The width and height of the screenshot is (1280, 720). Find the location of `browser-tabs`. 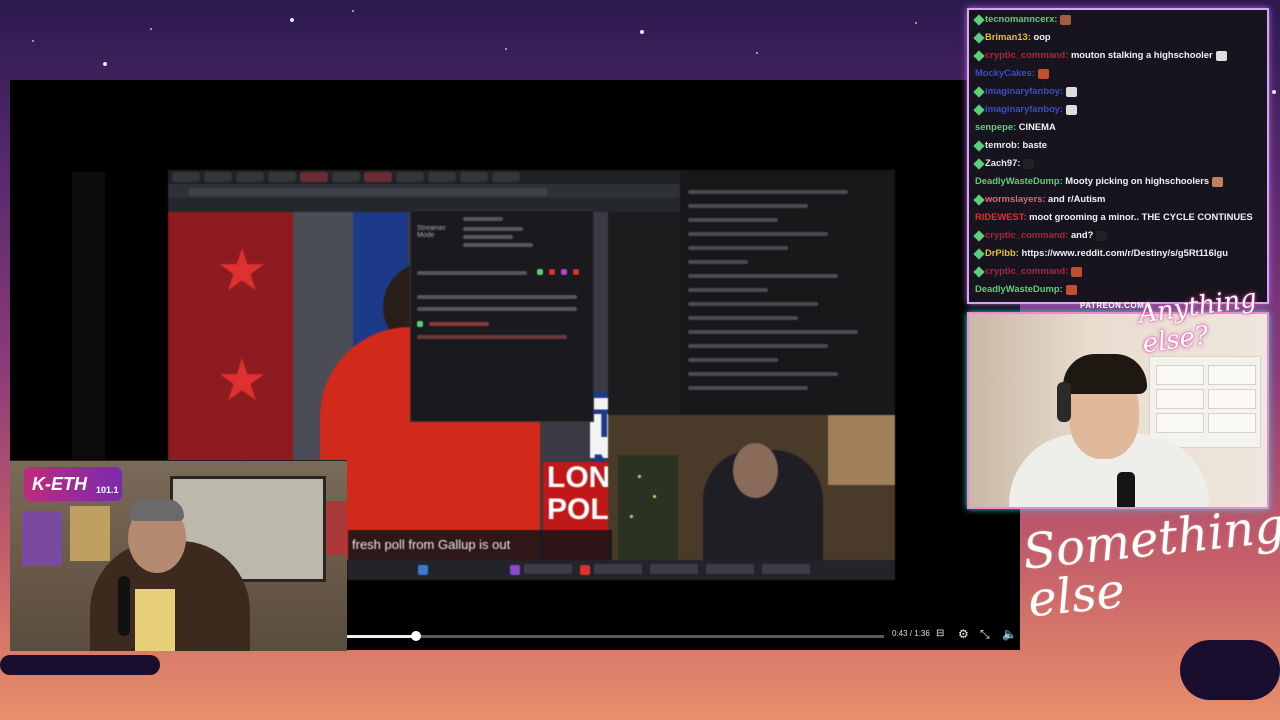

browser-tabs is located at coordinates (424, 177).